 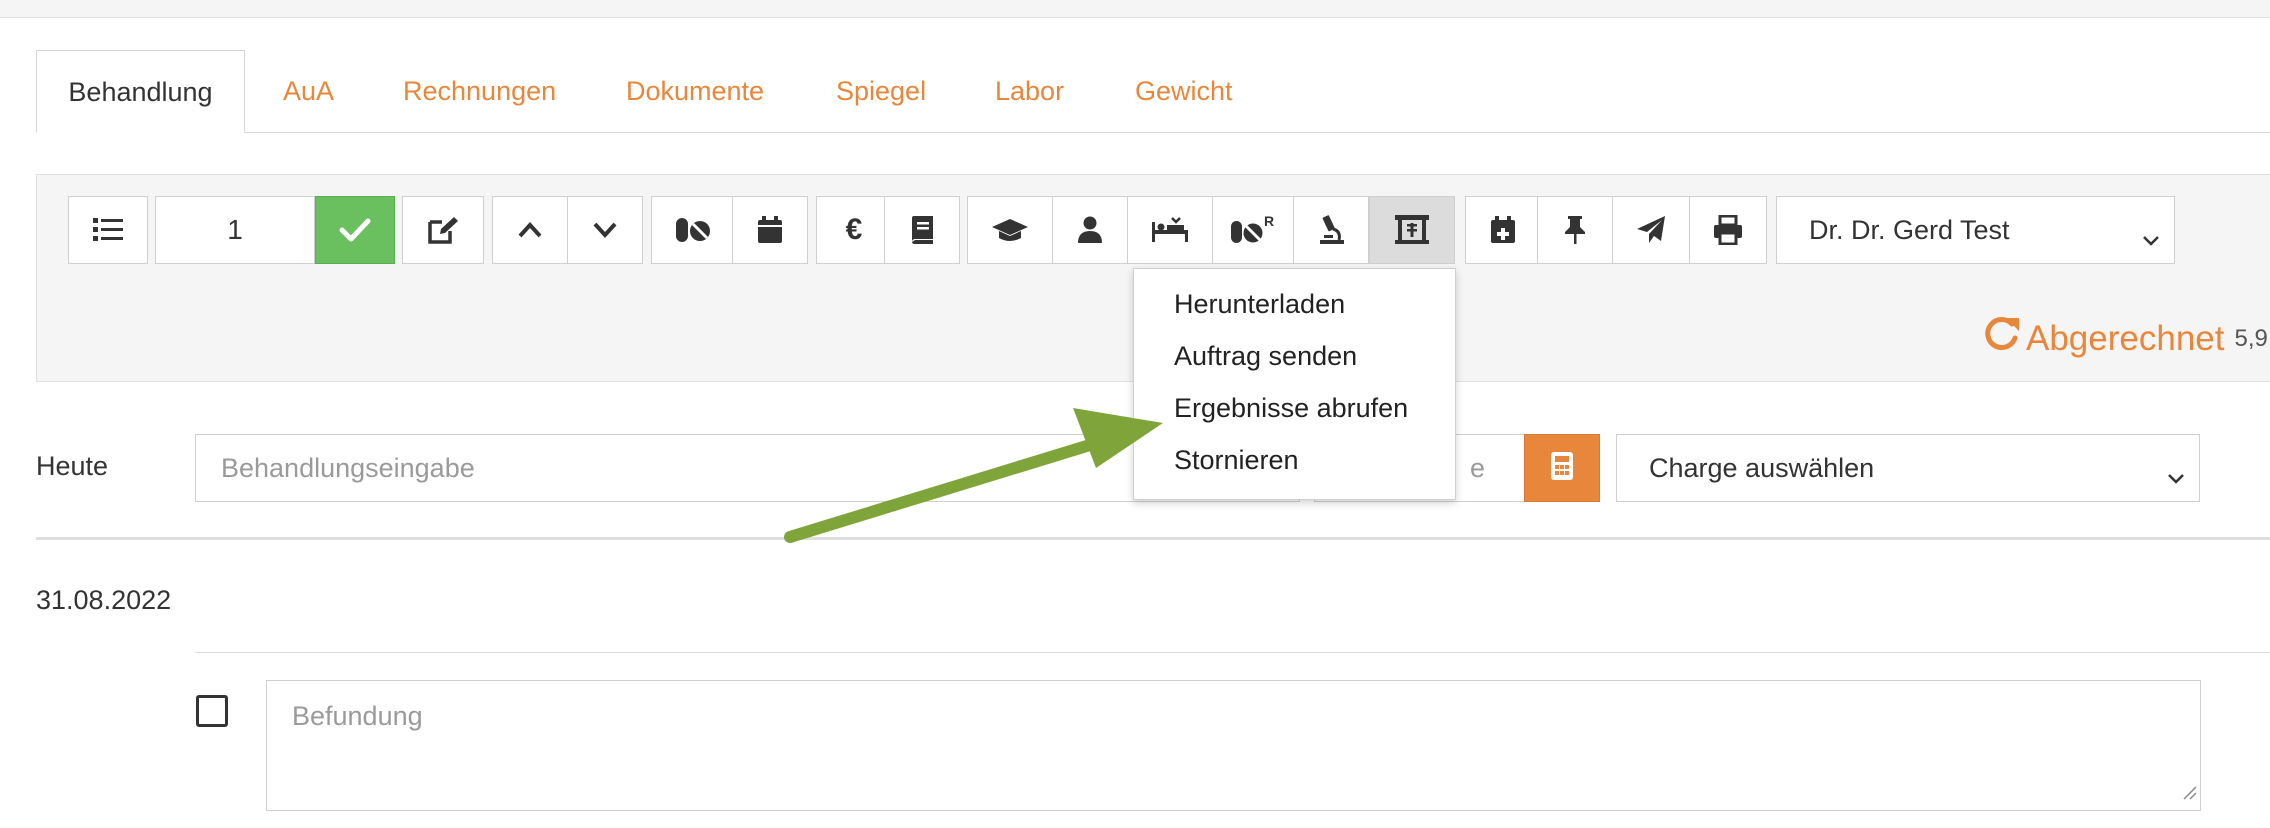 I want to click on status-label: Abgerechnet, so click(x=2125, y=338).